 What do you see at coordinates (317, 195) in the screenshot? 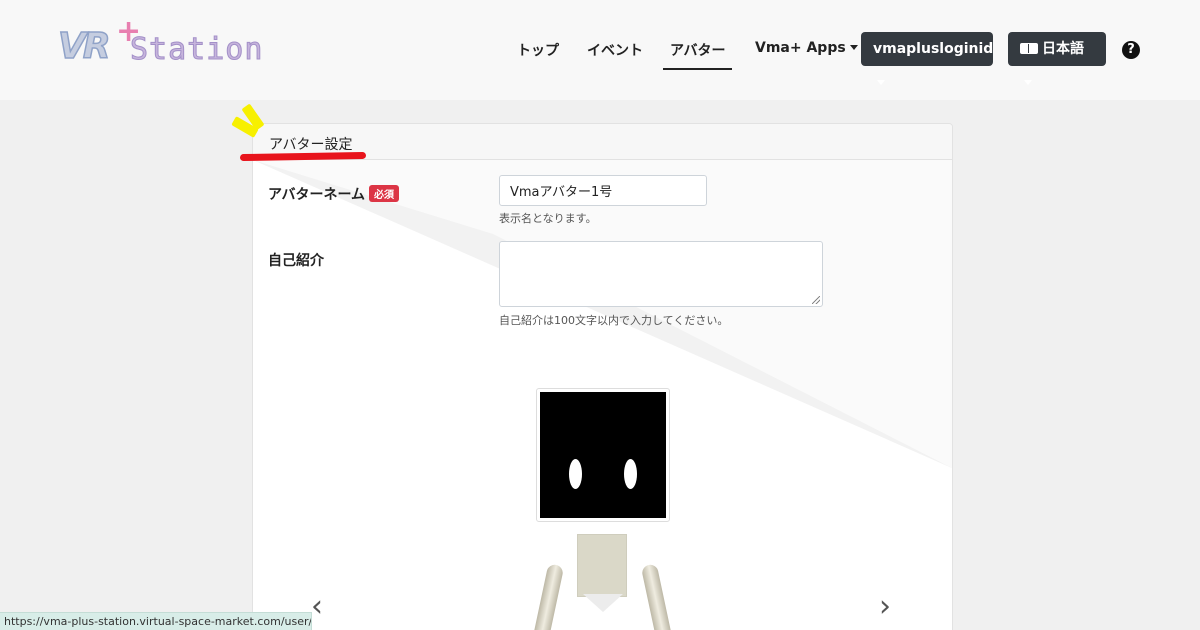
I see `avatar-name-label-text: アバターネーム` at bounding box center [317, 195].